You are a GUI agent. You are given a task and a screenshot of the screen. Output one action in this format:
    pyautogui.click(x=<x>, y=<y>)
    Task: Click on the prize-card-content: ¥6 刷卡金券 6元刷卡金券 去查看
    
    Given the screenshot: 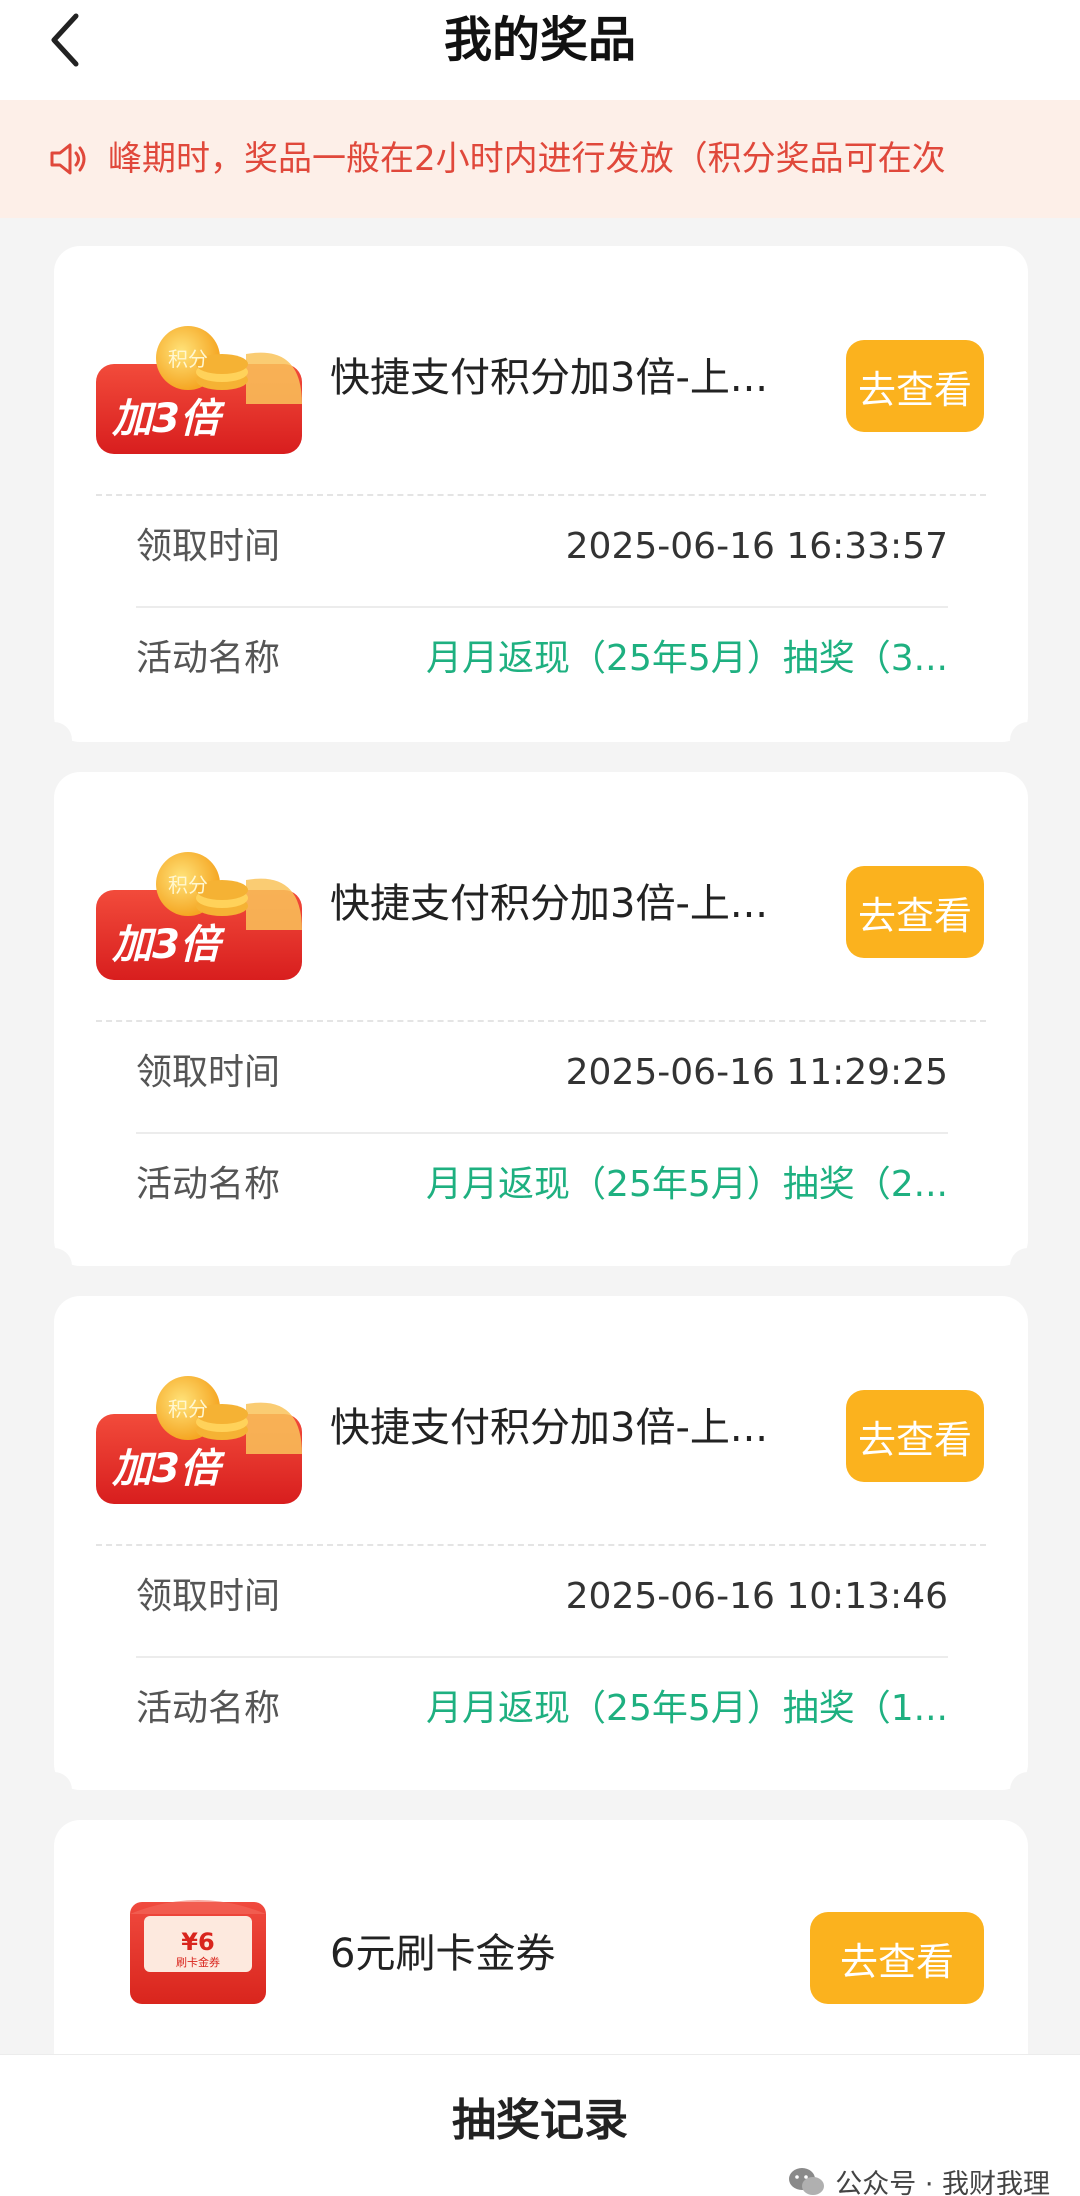 What is the action you would take?
    pyautogui.click(x=541, y=1937)
    